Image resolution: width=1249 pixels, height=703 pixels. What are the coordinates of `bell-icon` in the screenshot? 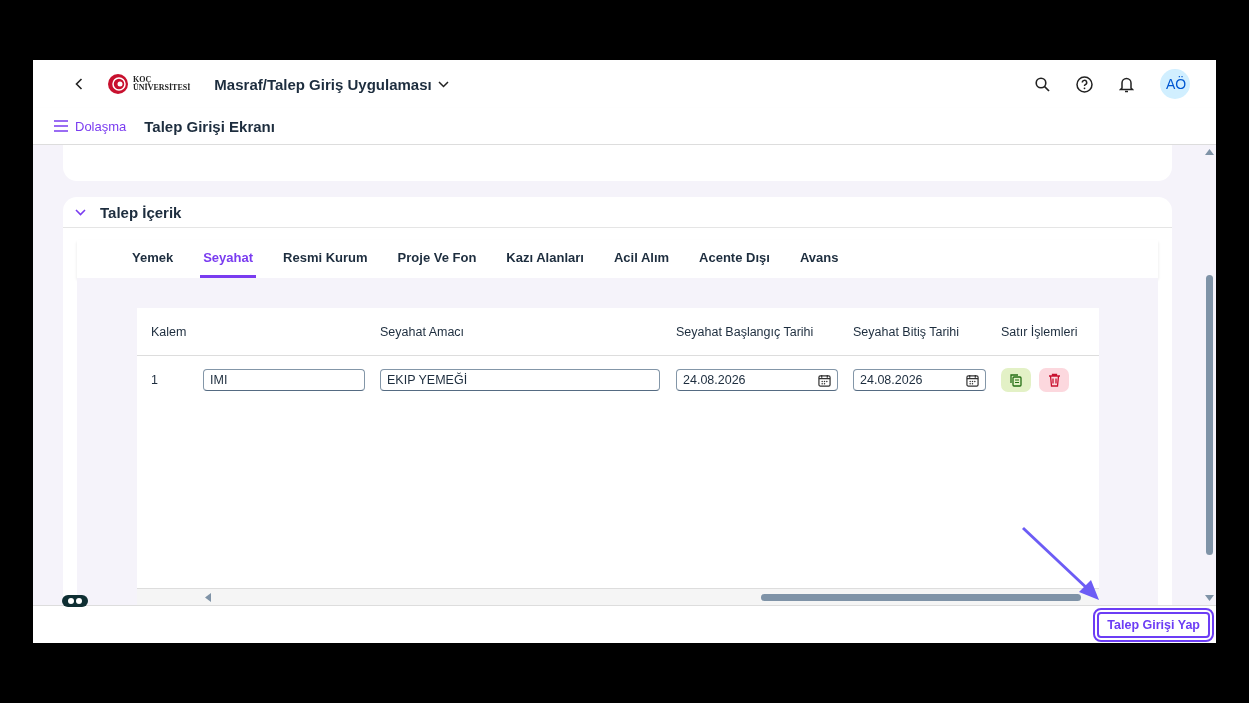 It's located at (1126, 84).